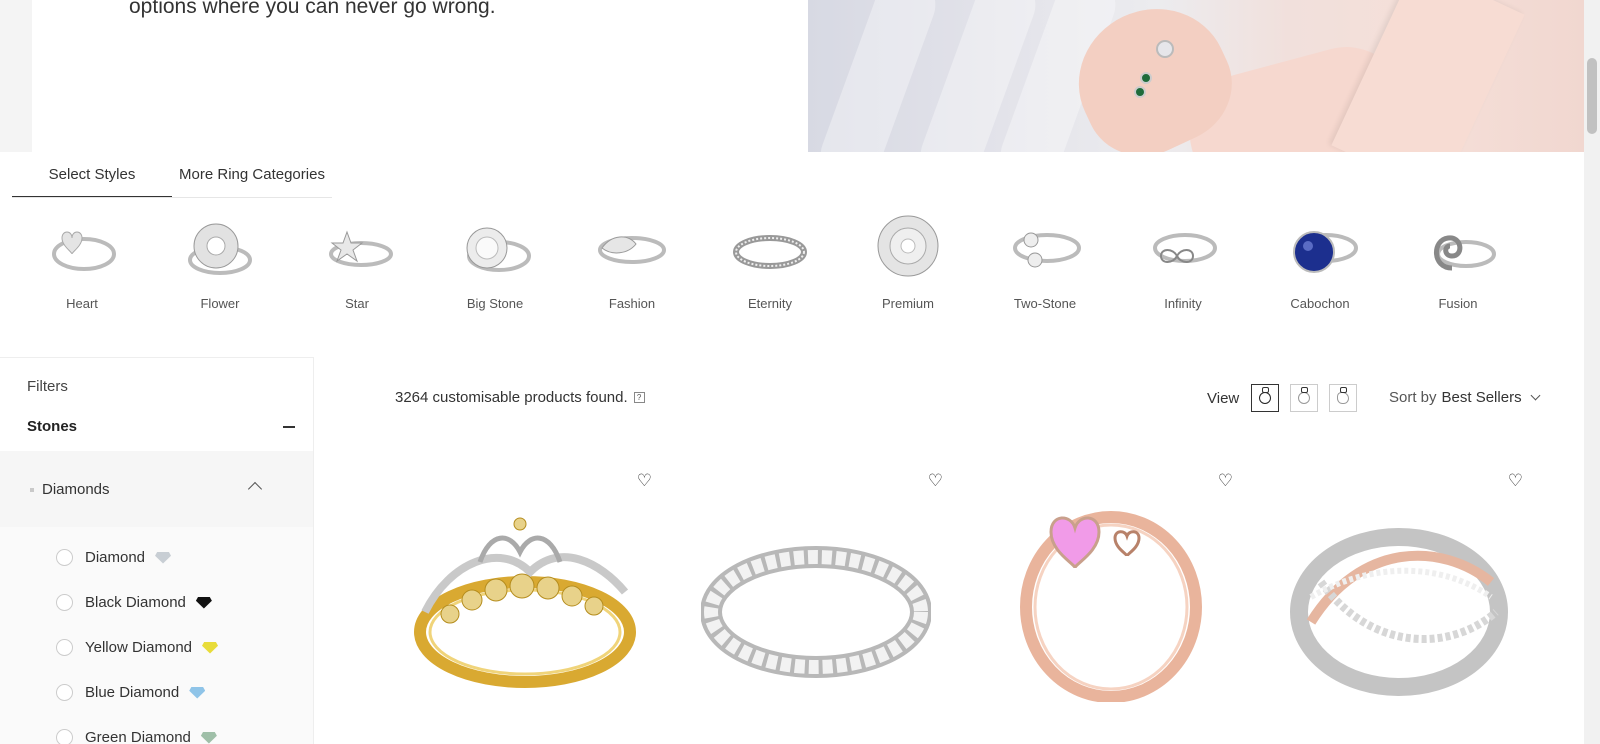 This screenshot has height=744, width=1600. I want to click on black-diamond-icon, so click(203, 602).